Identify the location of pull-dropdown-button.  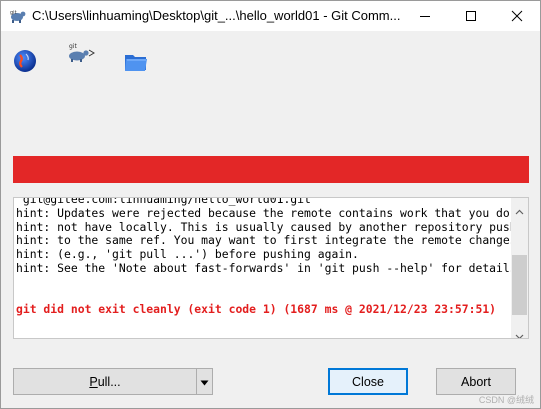
(205, 381).